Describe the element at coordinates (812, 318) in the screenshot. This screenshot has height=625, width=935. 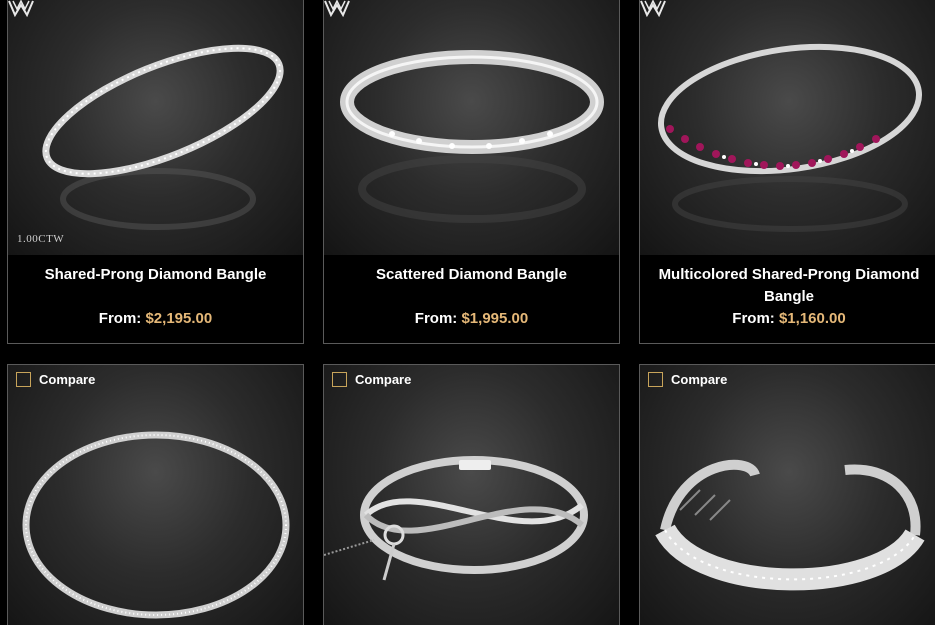
I see `price-amount: $1,160.00` at that location.